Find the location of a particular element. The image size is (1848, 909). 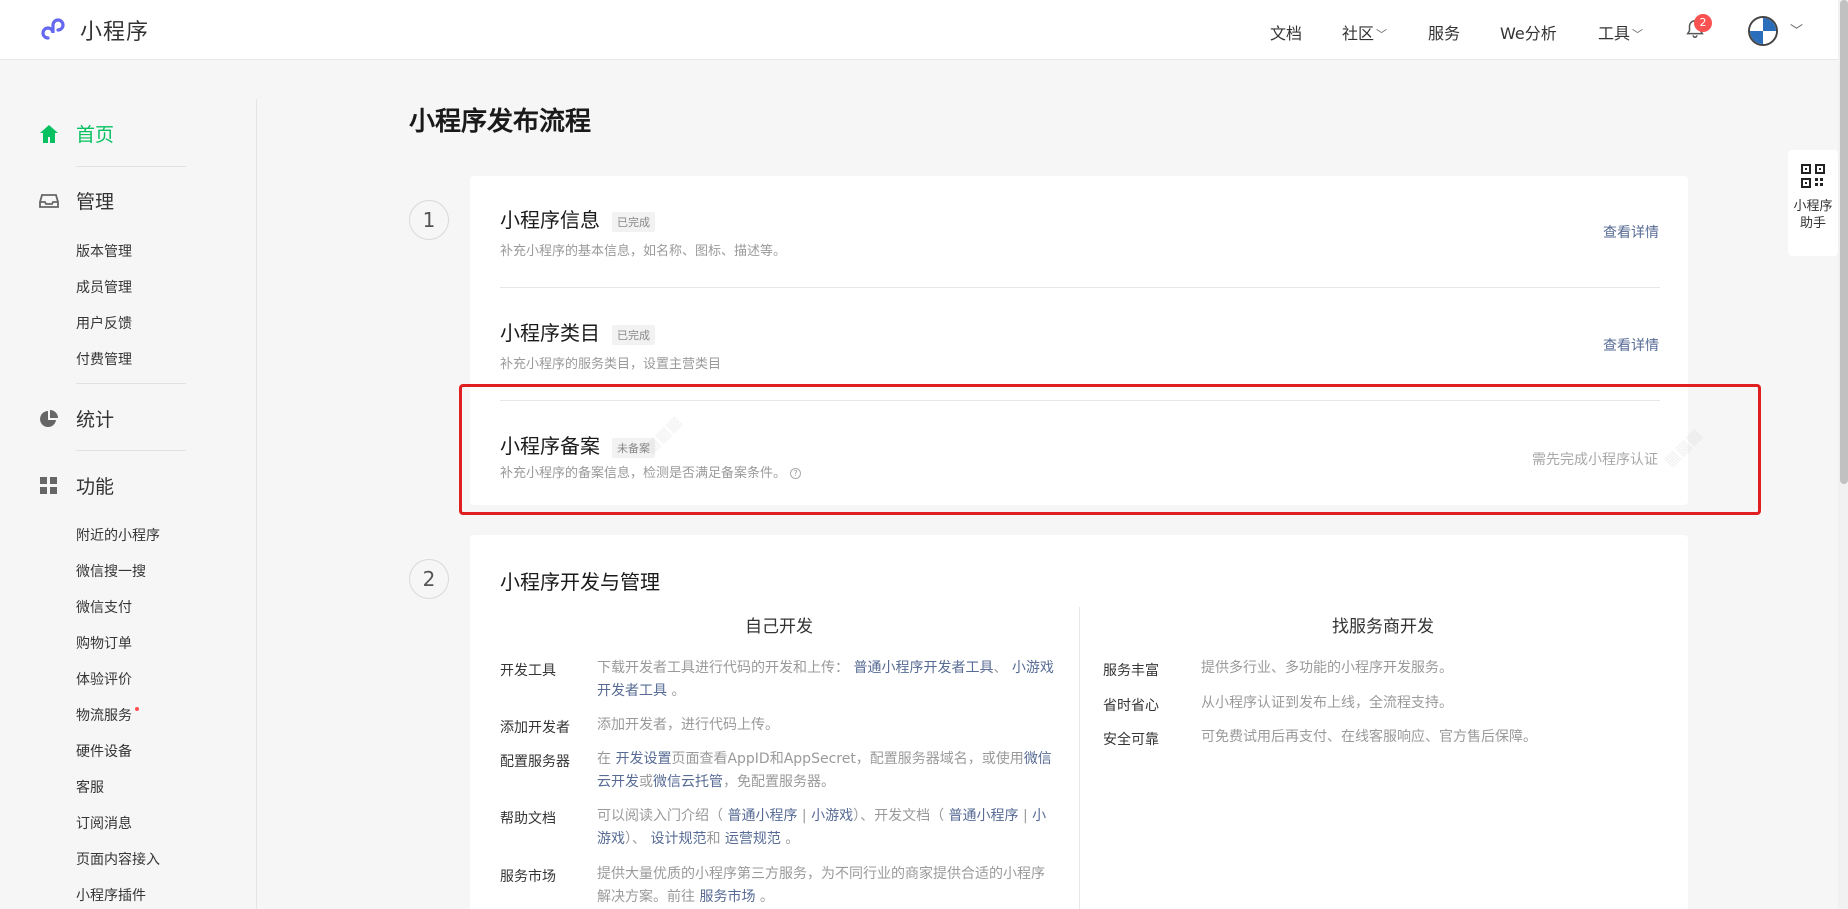

sidebar-item-customer-service: 客服 is located at coordinates (90, 787).